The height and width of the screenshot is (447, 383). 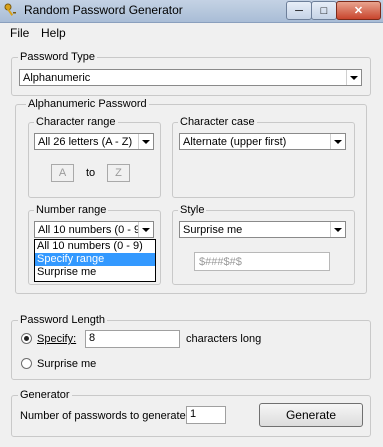 What do you see at coordinates (217, 122) in the screenshot?
I see `character-case-label: Character case` at bounding box center [217, 122].